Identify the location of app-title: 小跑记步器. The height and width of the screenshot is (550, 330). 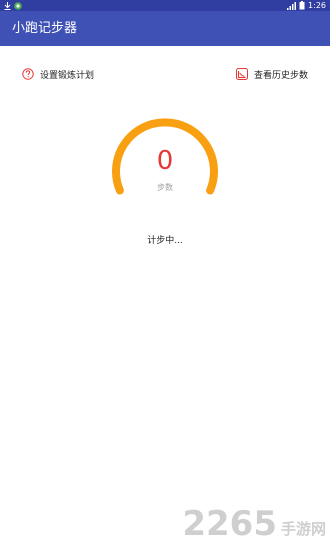
(45, 28).